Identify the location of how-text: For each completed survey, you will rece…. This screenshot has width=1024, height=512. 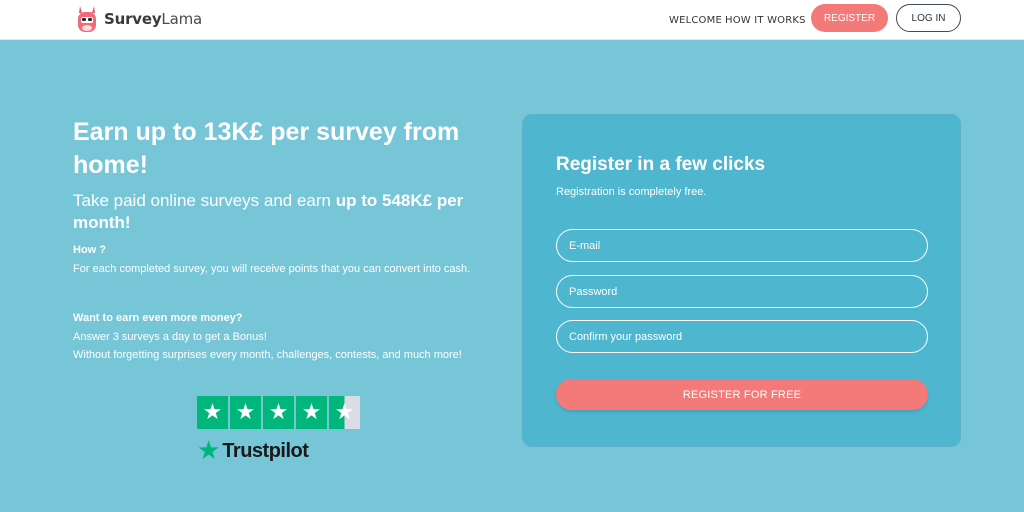
(272, 269).